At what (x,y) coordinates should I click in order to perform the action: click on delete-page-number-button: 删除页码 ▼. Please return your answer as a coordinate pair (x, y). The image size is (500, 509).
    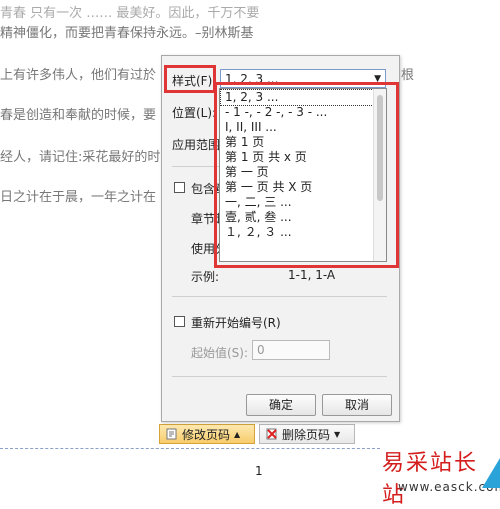
    Looking at the image, I should click on (307, 434).